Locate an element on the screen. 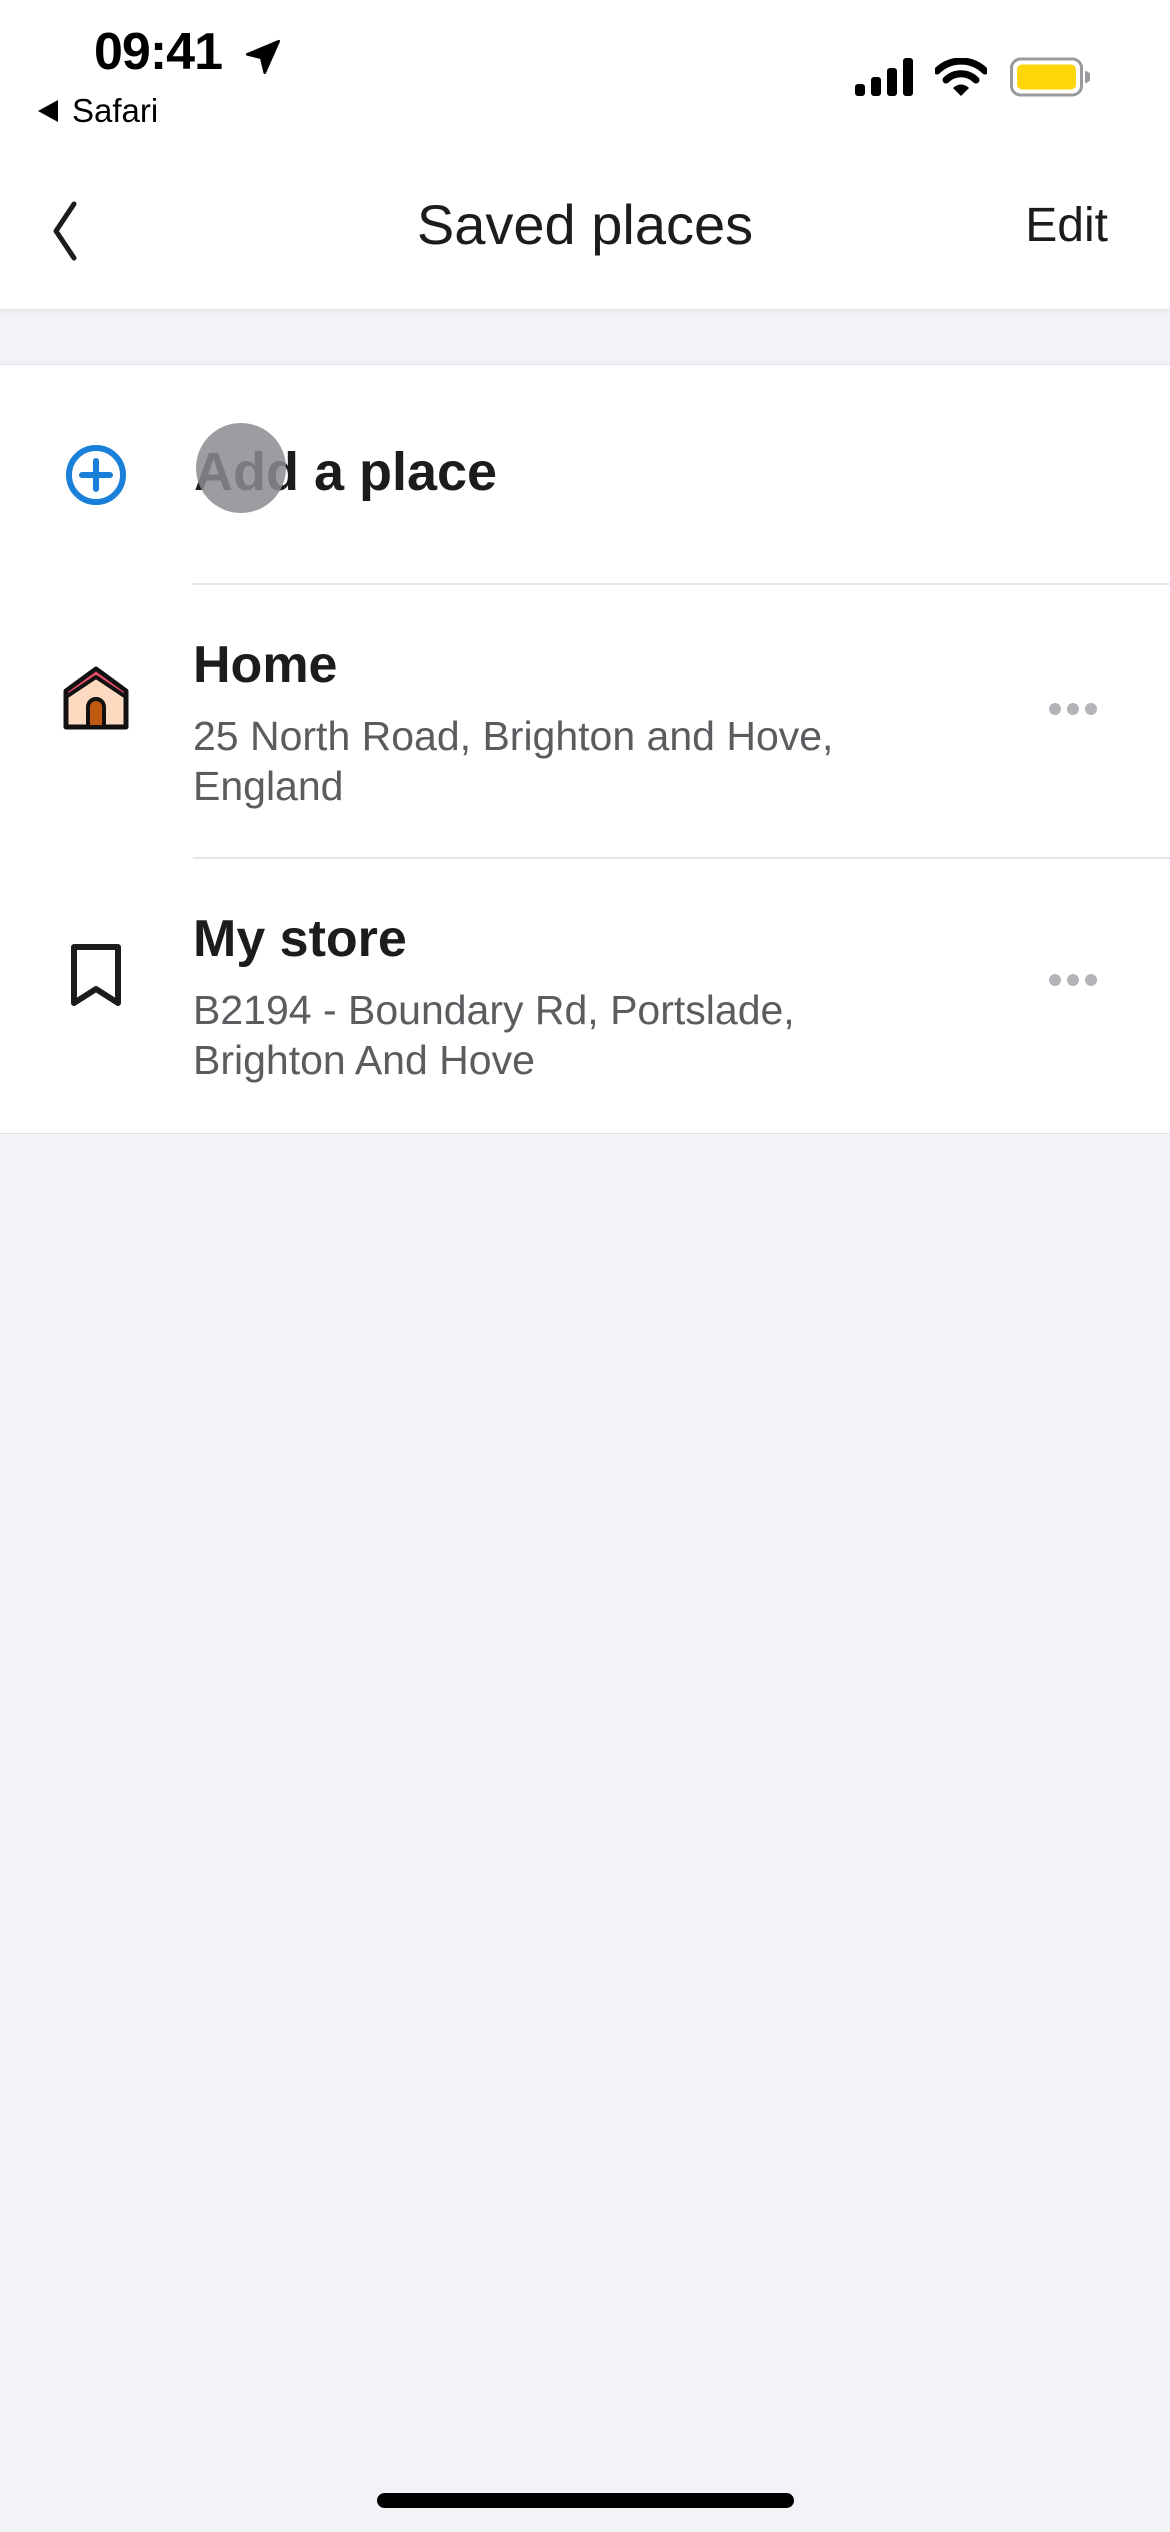 This screenshot has width=1170, height=2532. wifi-icon is located at coordinates (961, 77).